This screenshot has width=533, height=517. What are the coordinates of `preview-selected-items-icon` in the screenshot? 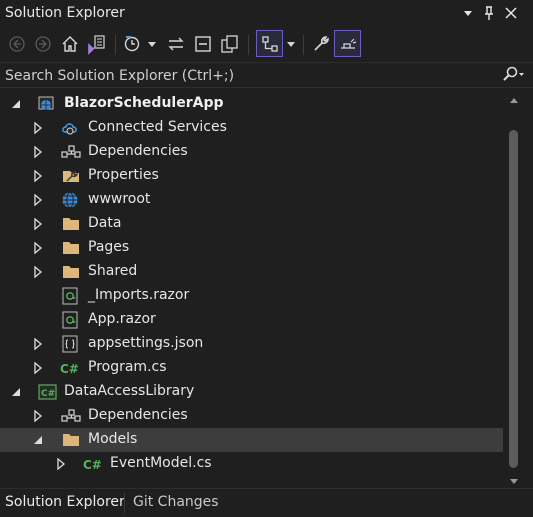 It's located at (269, 43).